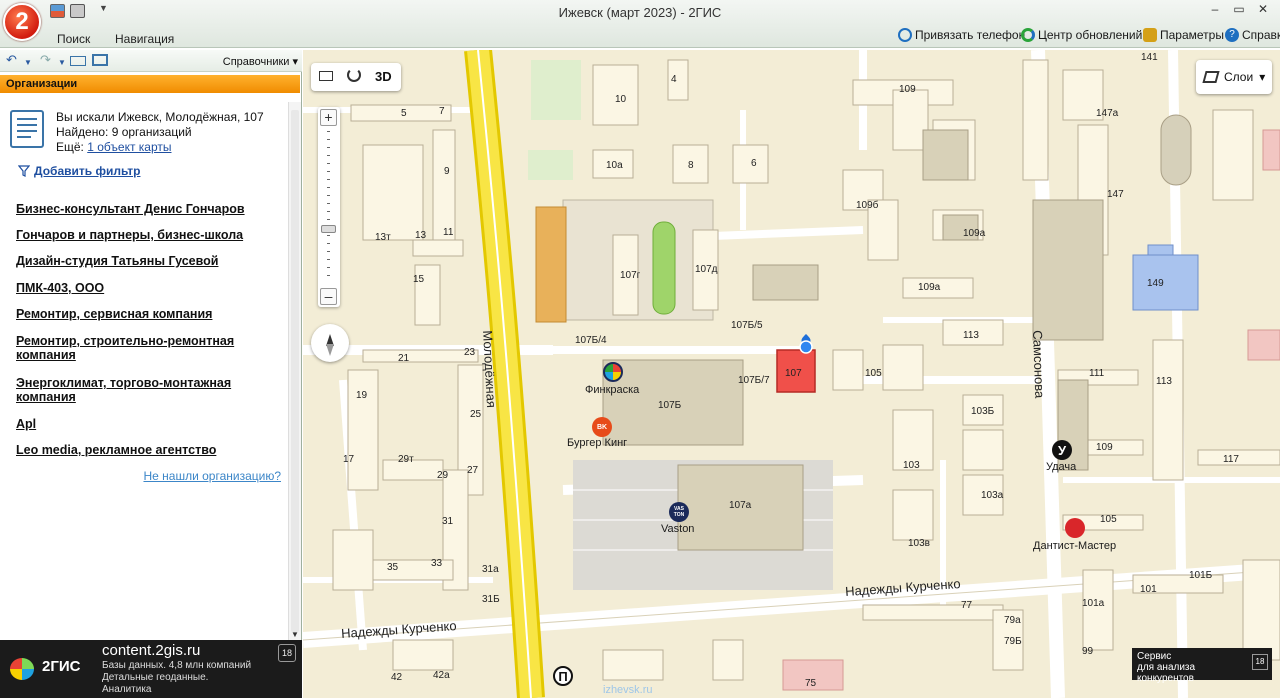  Describe the element at coordinates (754, 163) in the screenshot. I see `building-number: 6` at that location.